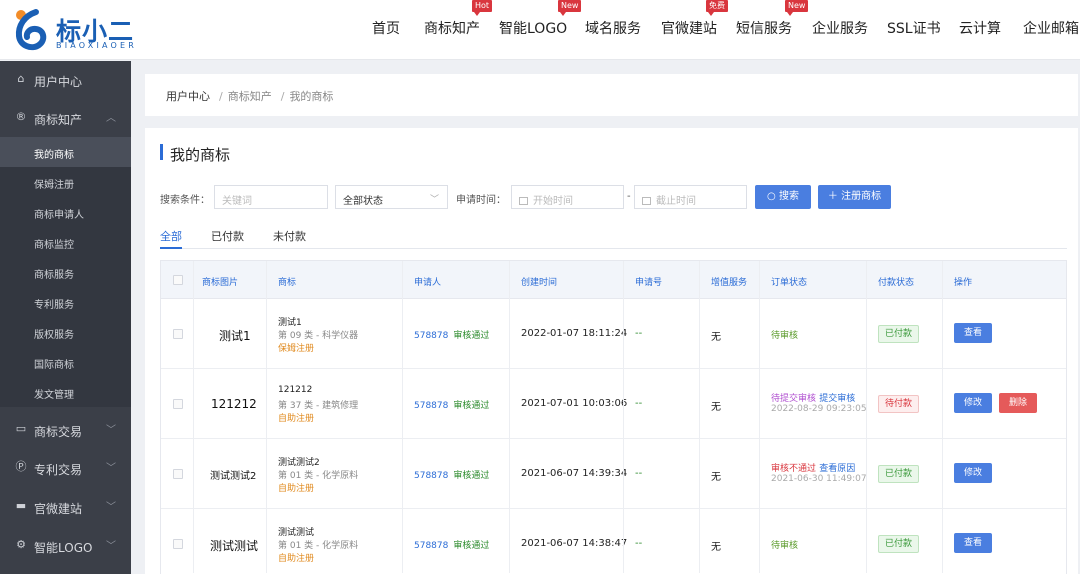 The image size is (1080, 574). Describe the element at coordinates (65, 302) in the screenshot. I see `sidebar-subitem-patent-service: 专利服务` at that location.